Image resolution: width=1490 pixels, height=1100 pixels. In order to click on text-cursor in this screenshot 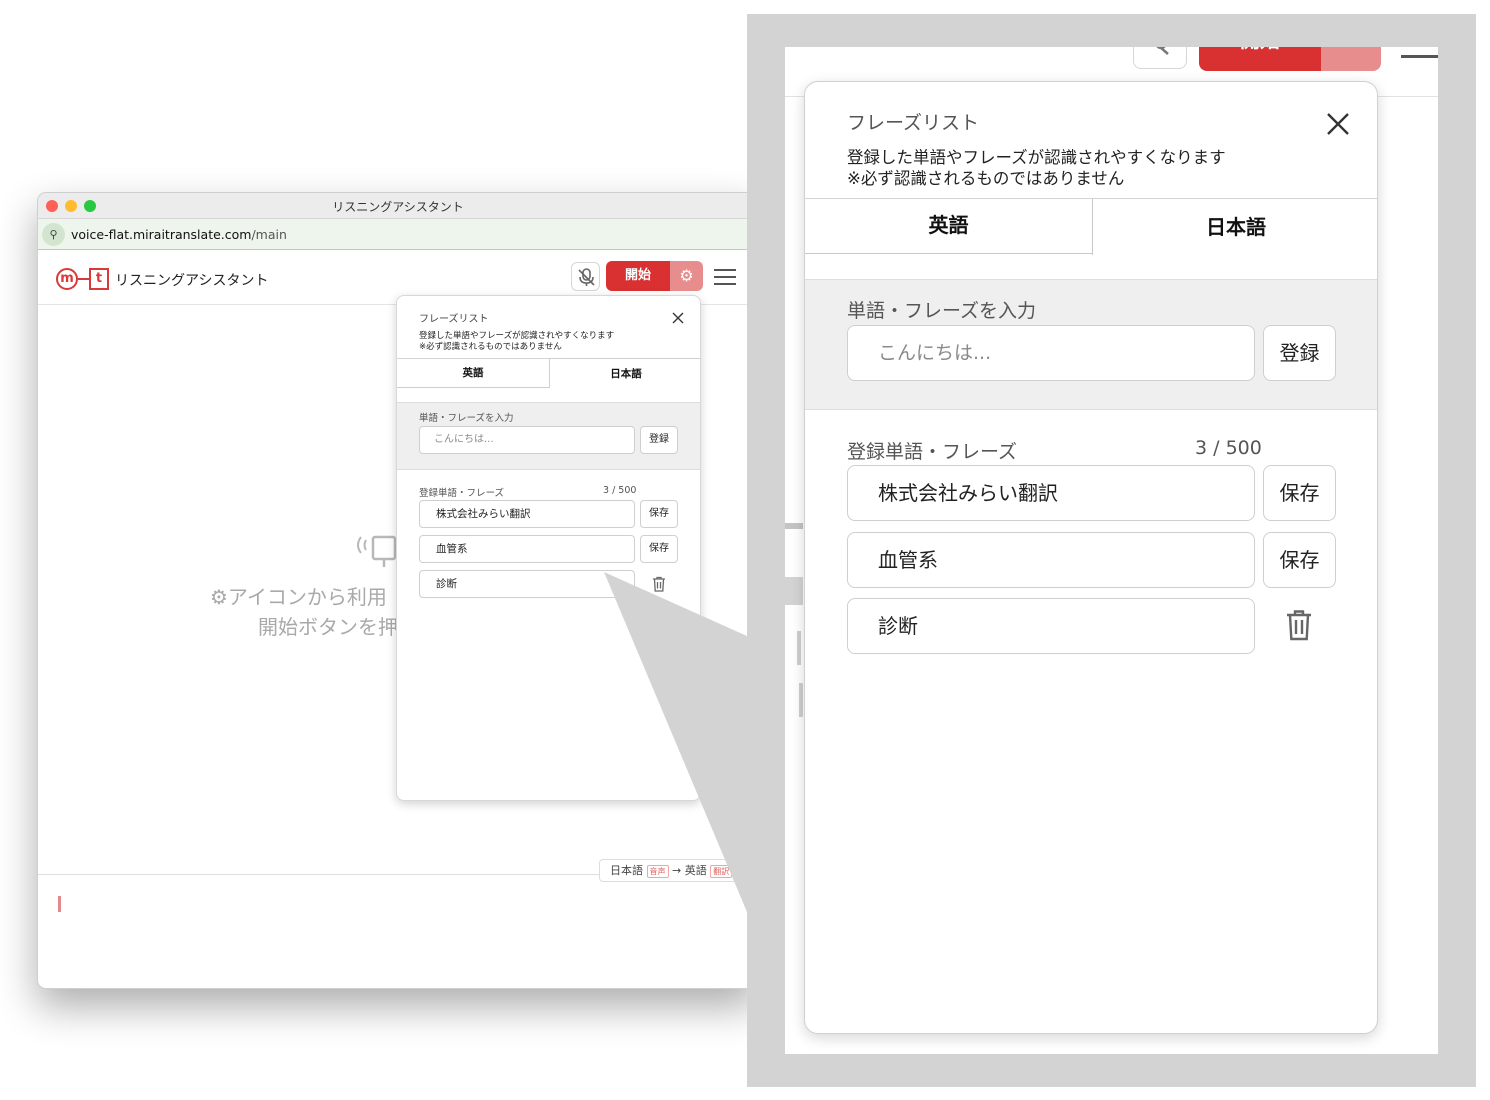, I will do `click(59, 904)`.